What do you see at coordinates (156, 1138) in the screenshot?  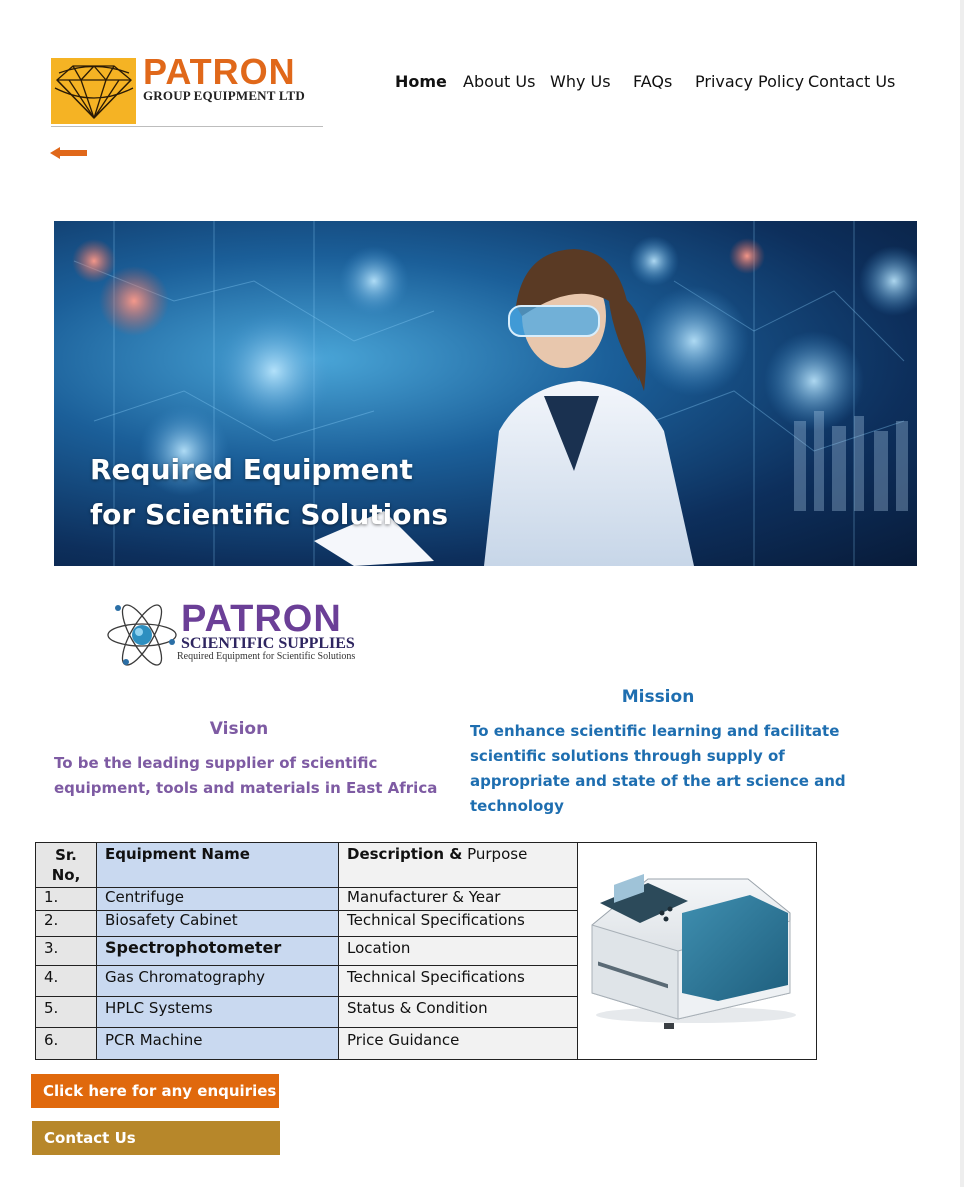 I see `contact-us-button: Contact Us` at bounding box center [156, 1138].